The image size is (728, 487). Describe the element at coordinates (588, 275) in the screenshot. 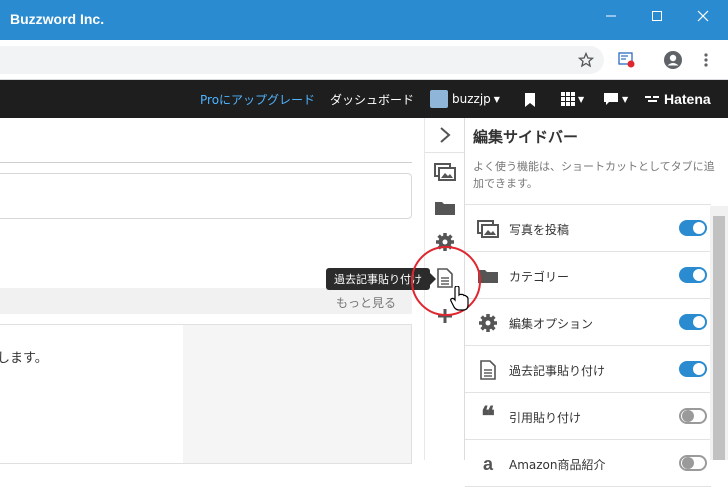

I see `list-item: カテゴリー` at that location.